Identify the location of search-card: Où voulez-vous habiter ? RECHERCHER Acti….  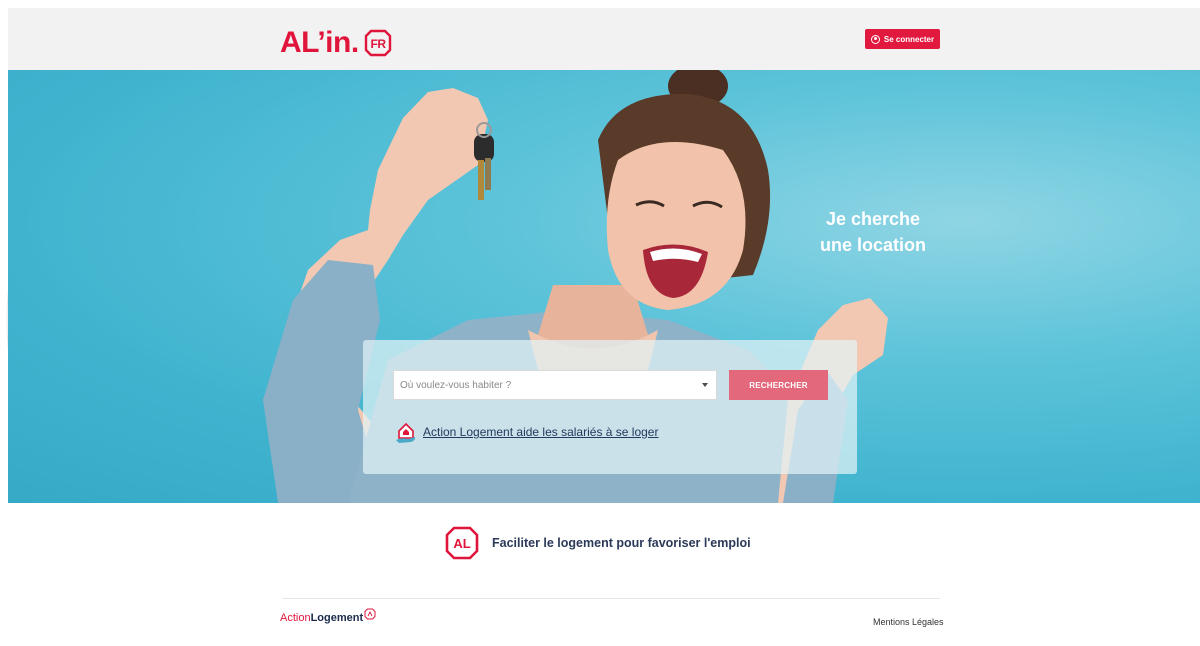
(610, 407).